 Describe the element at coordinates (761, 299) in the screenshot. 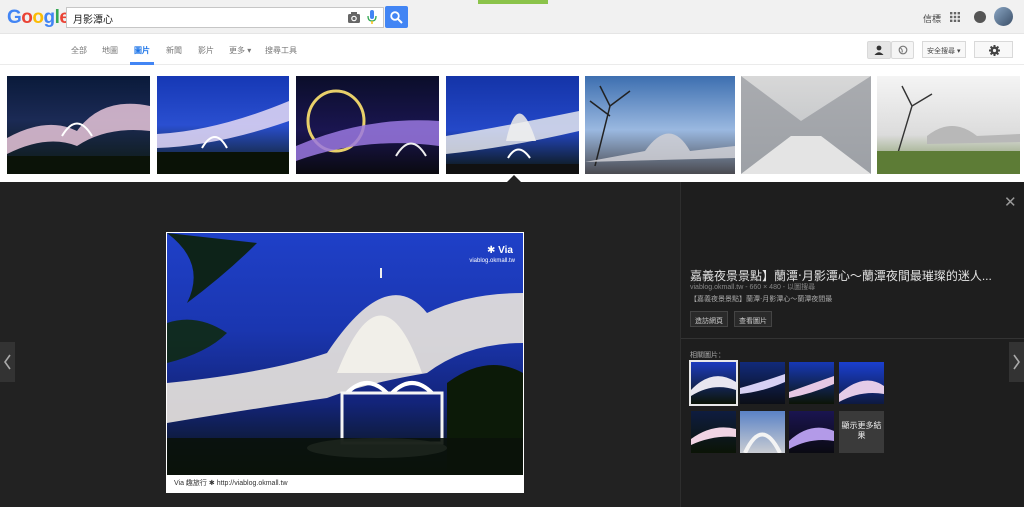

I see `preview-description: 【嘉義夜景景點】蘭潭‧月影潭心～蘭潭夜間最` at that location.